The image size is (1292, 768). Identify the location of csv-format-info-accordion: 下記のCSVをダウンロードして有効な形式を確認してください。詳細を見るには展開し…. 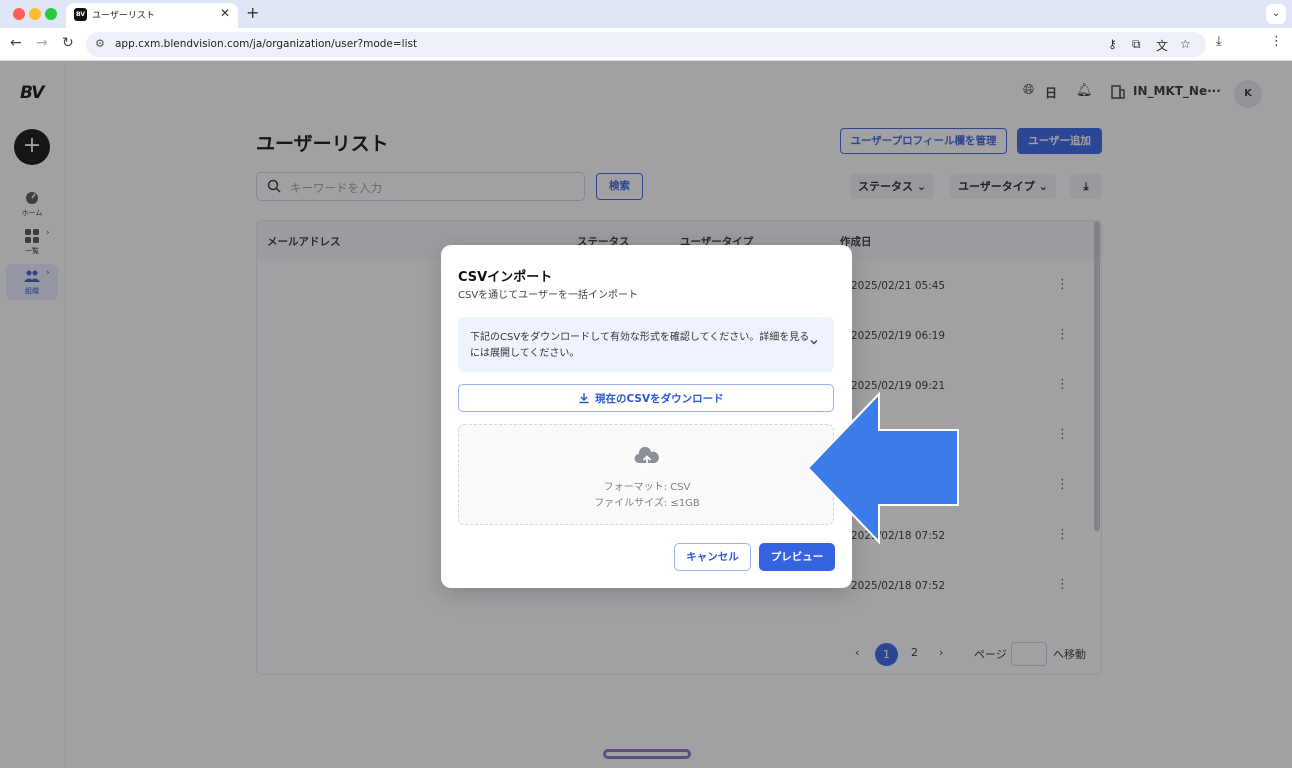
(646, 344).